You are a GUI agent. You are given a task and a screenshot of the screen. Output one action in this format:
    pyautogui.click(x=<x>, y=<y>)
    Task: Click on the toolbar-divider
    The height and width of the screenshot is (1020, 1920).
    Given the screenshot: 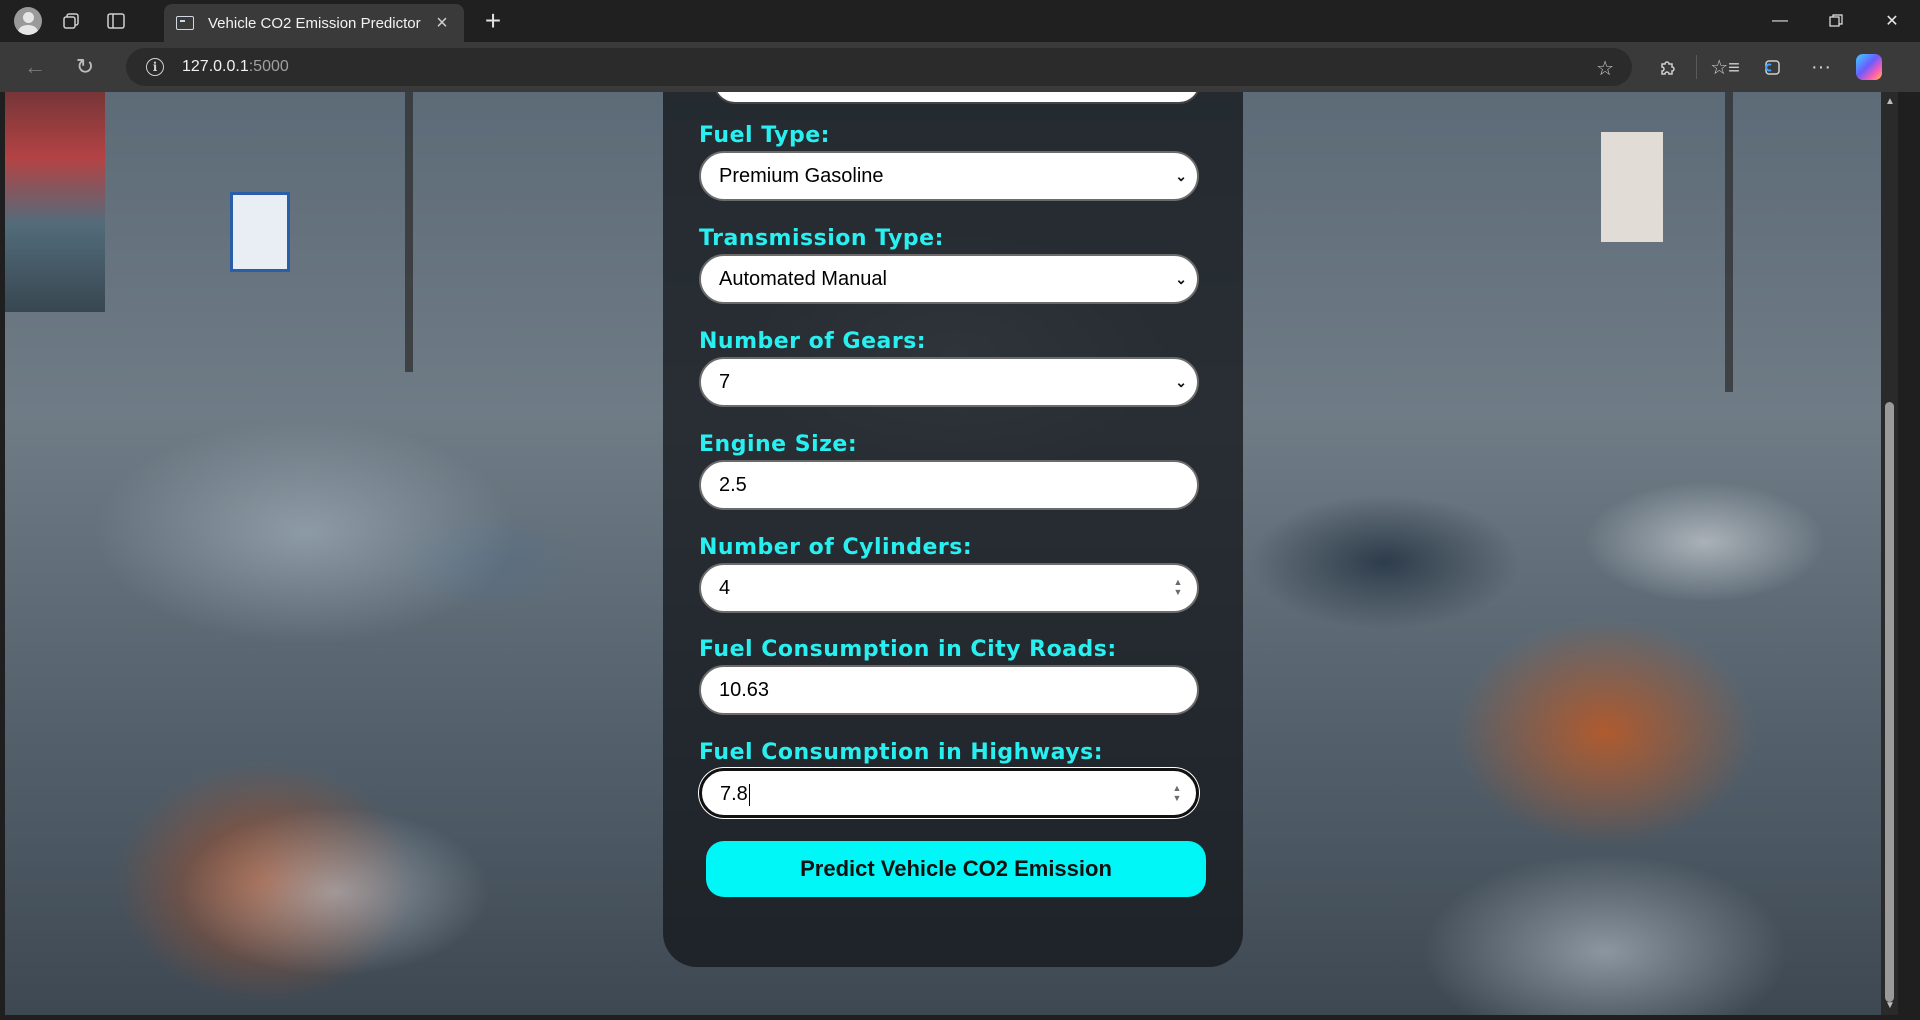 What is the action you would take?
    pyautogui.click(x=1696, y=67)
    